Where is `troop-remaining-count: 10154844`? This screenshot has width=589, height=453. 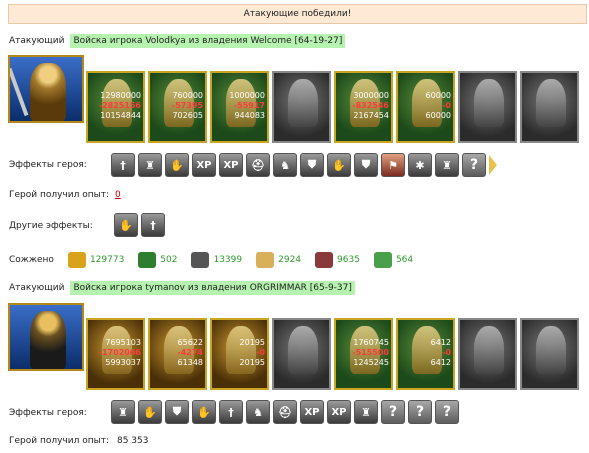 troop-remaining-count: 10154844 is located at coordinates (120, 115).